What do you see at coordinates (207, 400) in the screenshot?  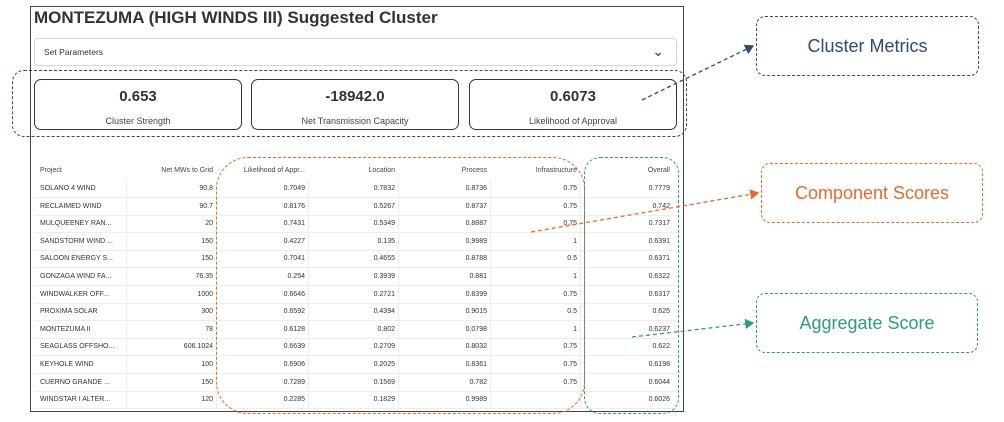 I see `col-net-mws-cell: 120` at bounding box center [207, 400].